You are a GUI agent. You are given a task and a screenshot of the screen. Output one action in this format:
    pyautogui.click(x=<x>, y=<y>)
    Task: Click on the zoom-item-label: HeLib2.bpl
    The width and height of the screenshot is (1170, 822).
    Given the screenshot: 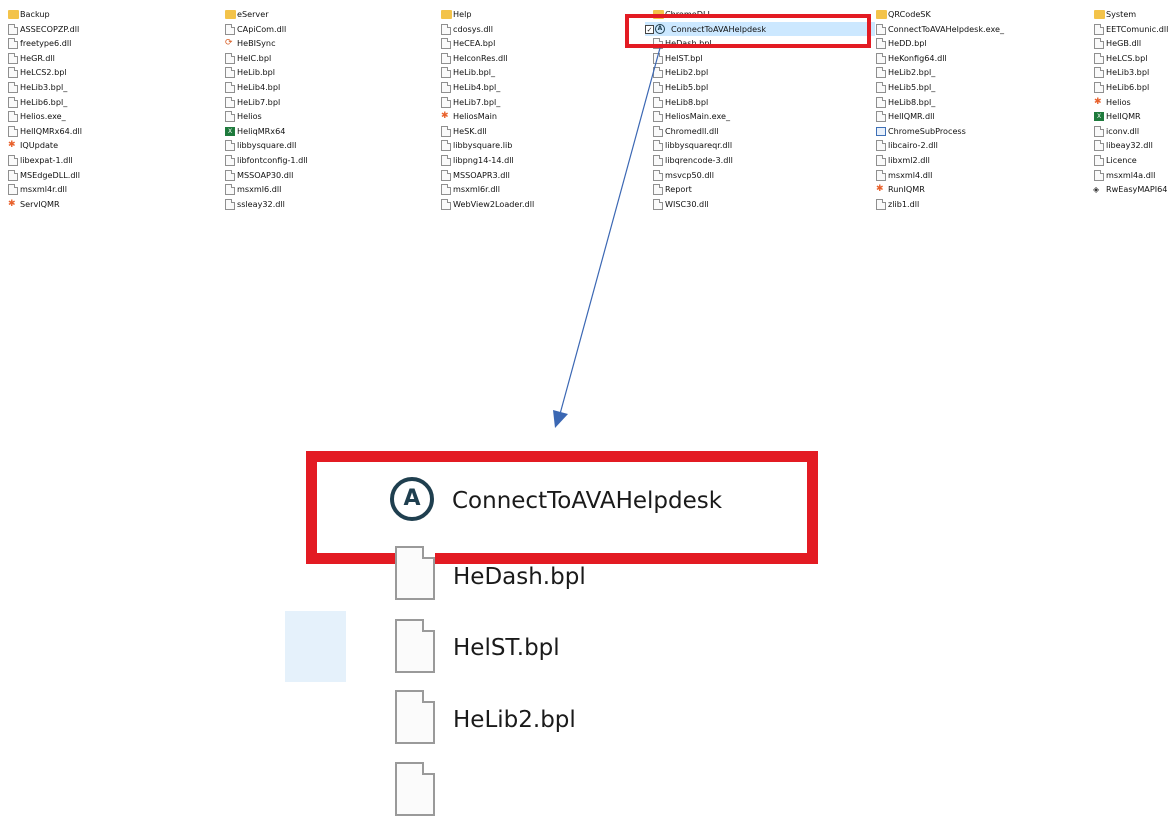 What is the action you would take?
    pyautogui.click(x=514, y=720)
    